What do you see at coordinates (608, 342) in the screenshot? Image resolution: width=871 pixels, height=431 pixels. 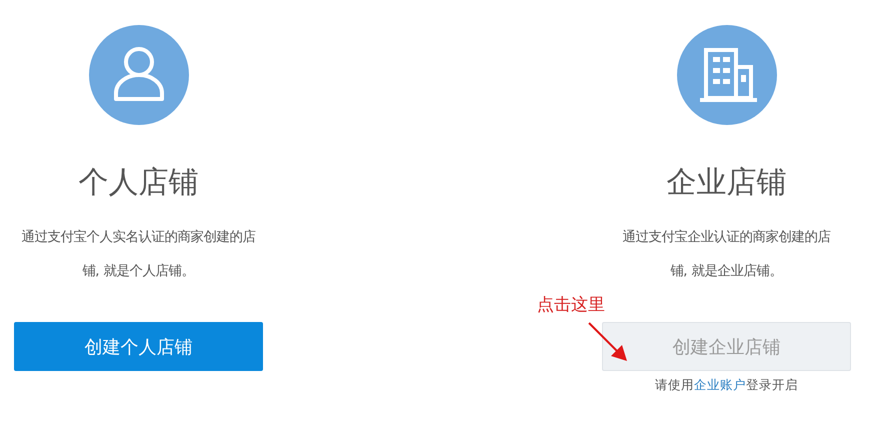 I see `arrow-icon` at bounding box center [608, 342].